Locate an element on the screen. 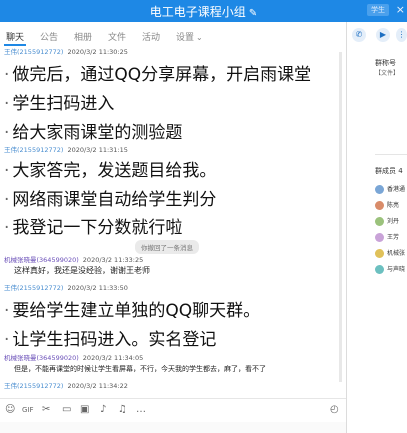  message-content: 学生扫码进入 is located at coordinates (63, 104).